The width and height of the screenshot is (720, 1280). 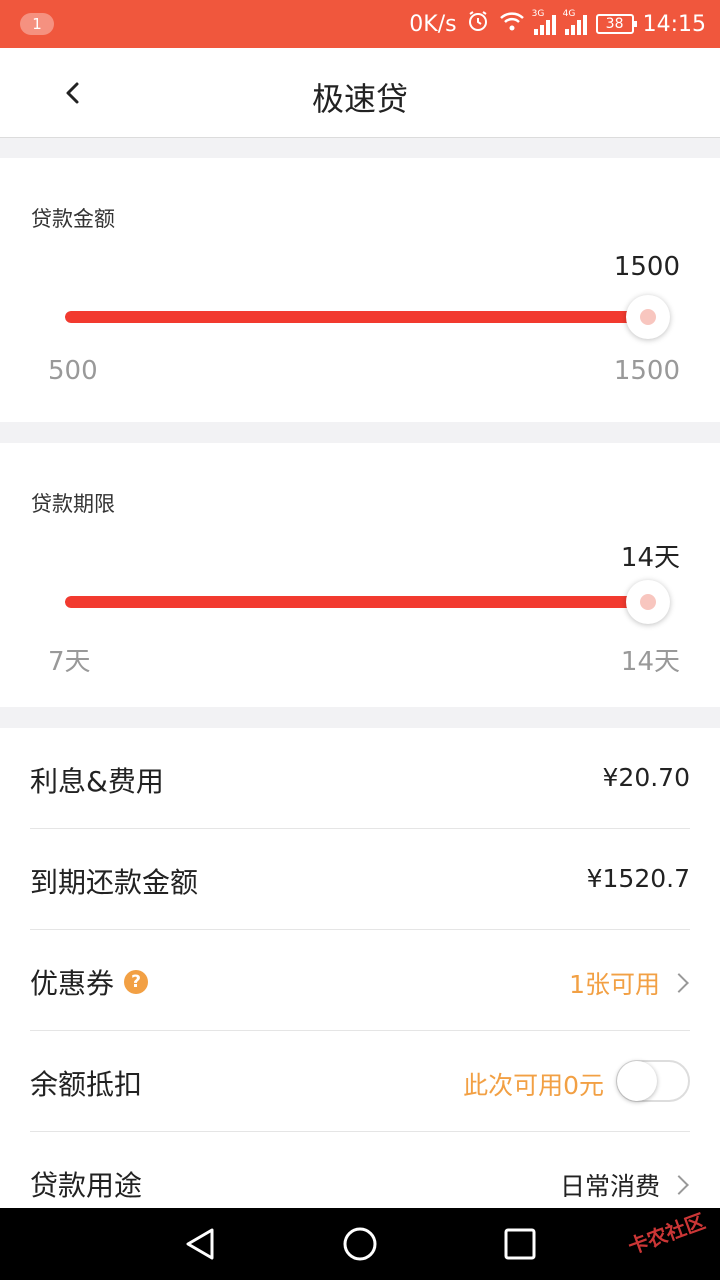 What do you see at coordinates (360, 778) in the screenshot?
I see `interest-row: 利息&费用 ¥20.70` at bounding box center [360, 778].